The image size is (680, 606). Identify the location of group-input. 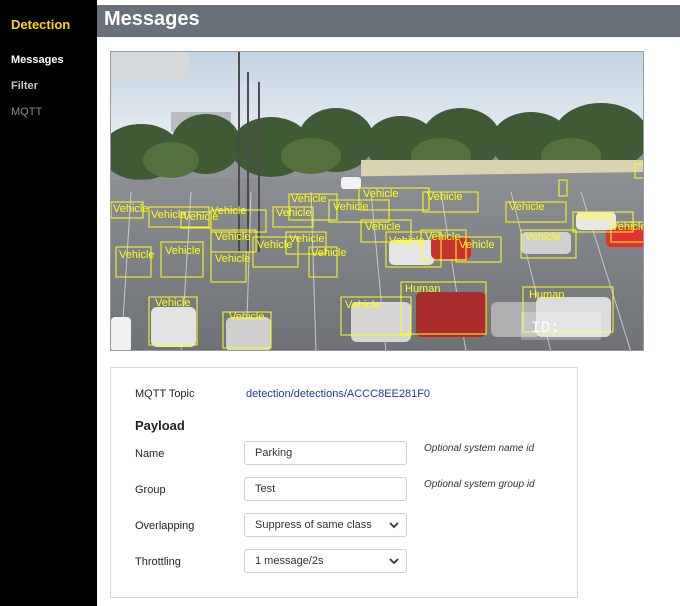
(325, 489).